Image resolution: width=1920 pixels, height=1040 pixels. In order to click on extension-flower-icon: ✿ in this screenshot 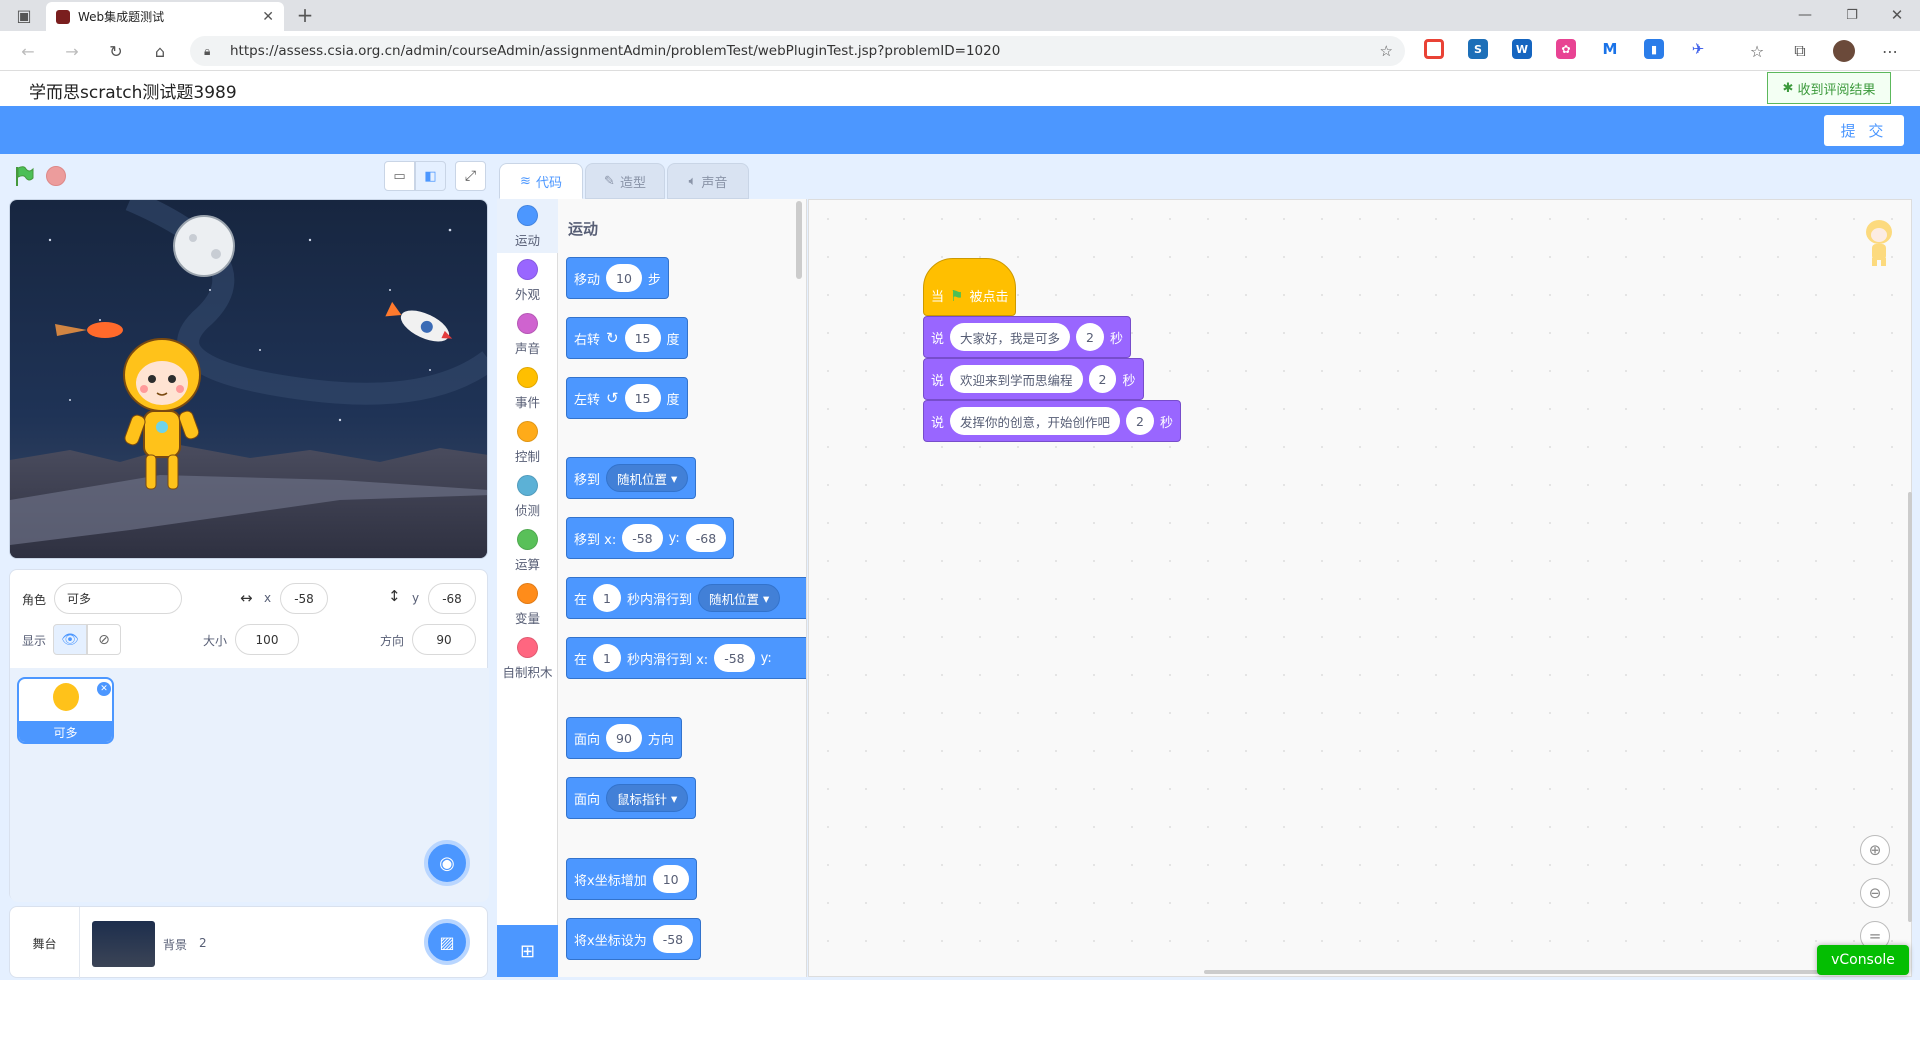, I will do `click(1566, 49)`.